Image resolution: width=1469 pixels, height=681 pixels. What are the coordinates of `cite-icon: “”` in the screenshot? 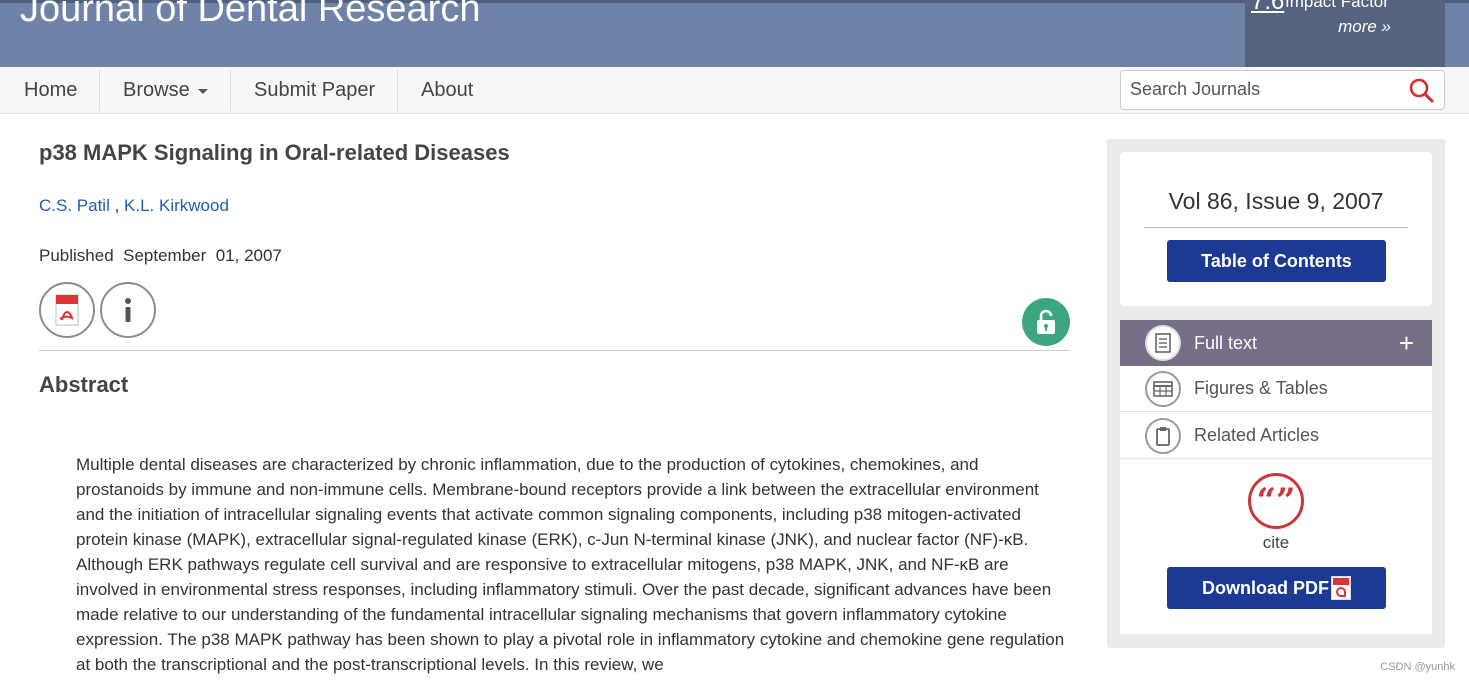 It's located at (1276, 501).